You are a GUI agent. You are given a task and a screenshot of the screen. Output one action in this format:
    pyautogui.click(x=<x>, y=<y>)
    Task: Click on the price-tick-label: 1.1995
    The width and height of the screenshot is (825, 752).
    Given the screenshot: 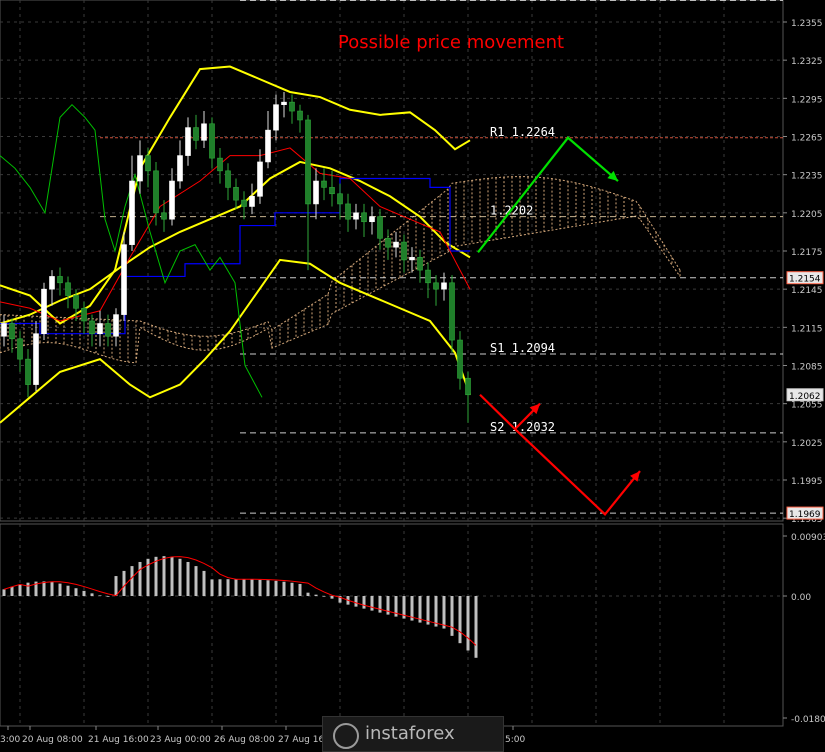 What is the action you would take?
    pyautogui.click(x=807, y=482)
    